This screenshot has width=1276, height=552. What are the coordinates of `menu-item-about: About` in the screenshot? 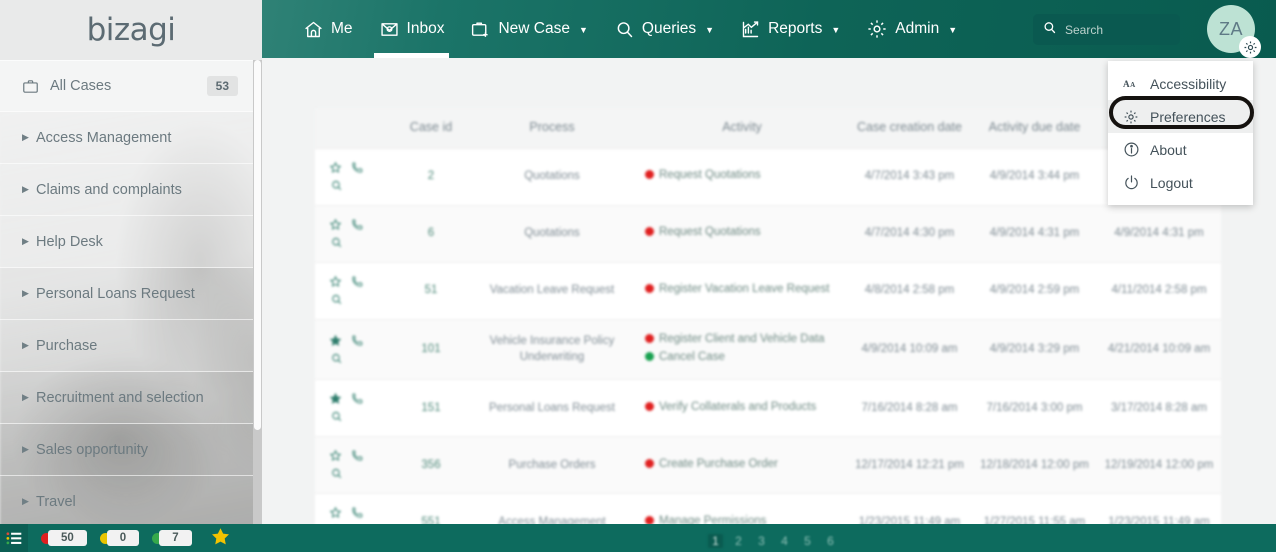 It's located at (1180, 149).